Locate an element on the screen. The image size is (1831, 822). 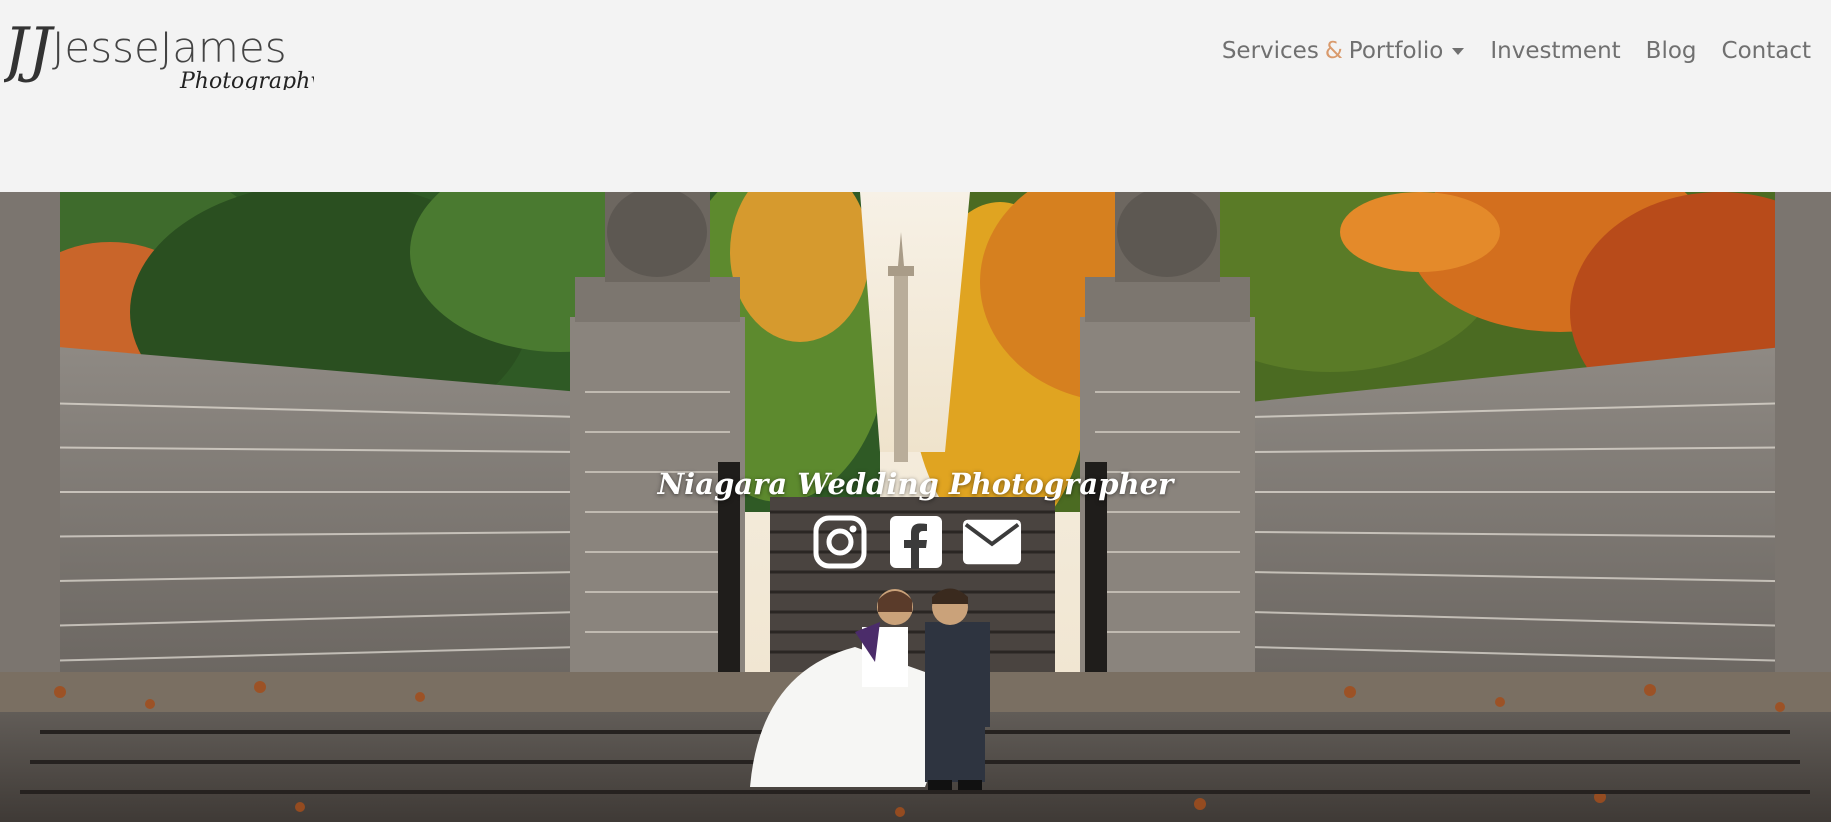
nav-services-label: Services is located at coordinates (1270, 51).